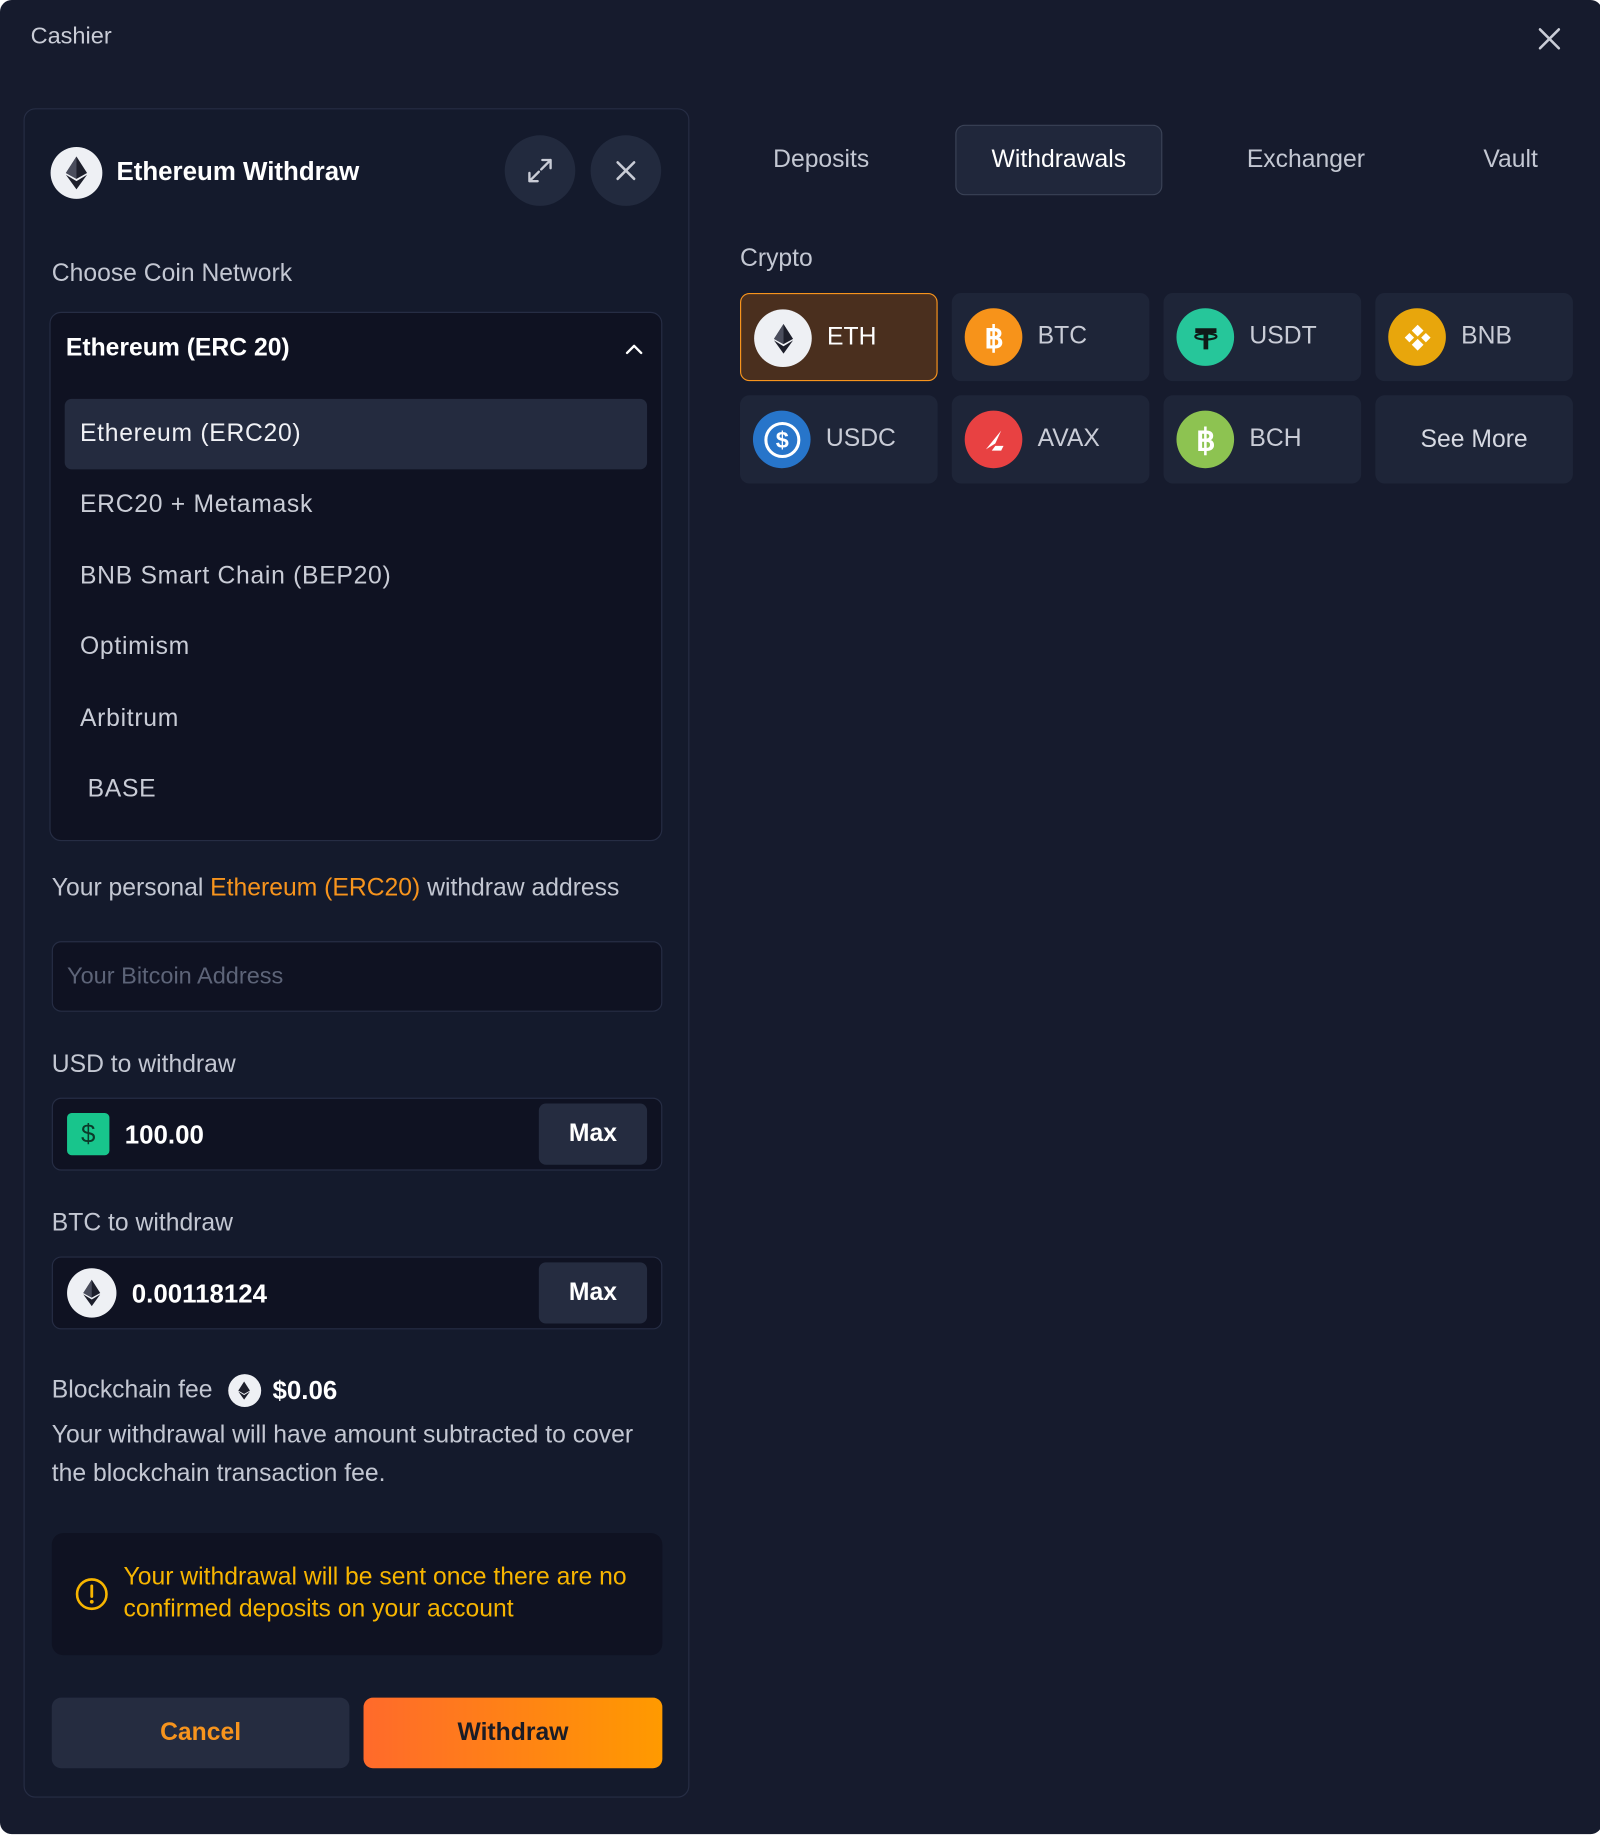  Describe the element at coordinates (821, 160) in the screenshot. I see `tab-deposits: Deposits` at that location.